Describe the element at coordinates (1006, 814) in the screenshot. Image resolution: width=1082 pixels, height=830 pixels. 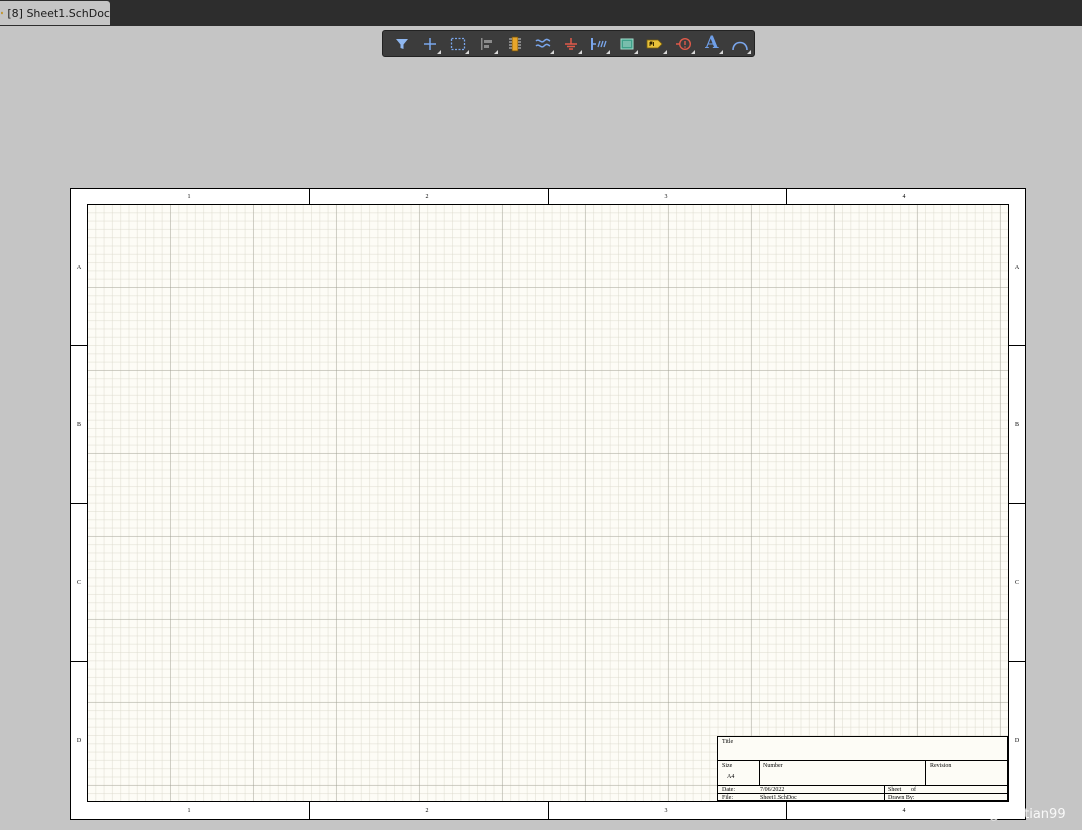
I see `csdn-watermark: CSDN @xuetian99` at that location.